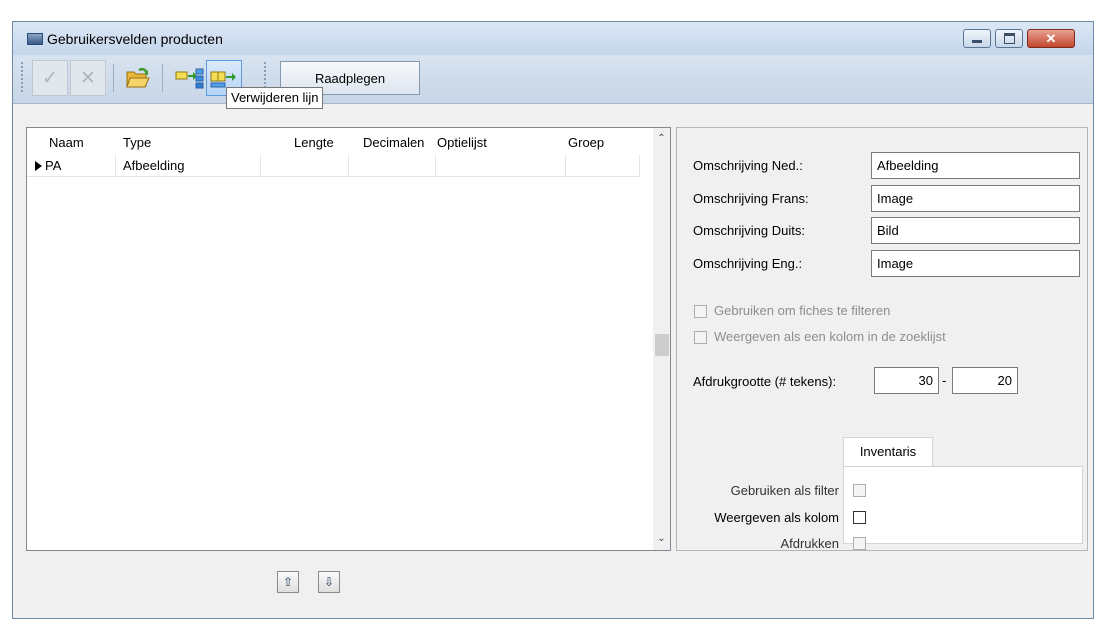 Image resolution: width=1094 pixels, height=619 pixels. What do you see at coordinates (305, 166) in the screenshot?
I see `cell-lengte` at bounding box center [305, 166].